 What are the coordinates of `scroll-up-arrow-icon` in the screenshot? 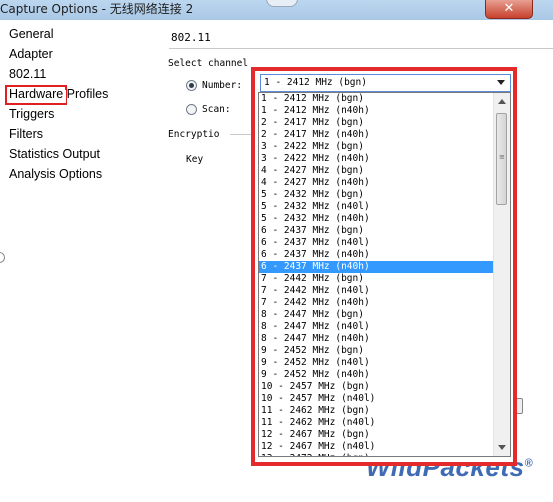 It's located at (502, 101).